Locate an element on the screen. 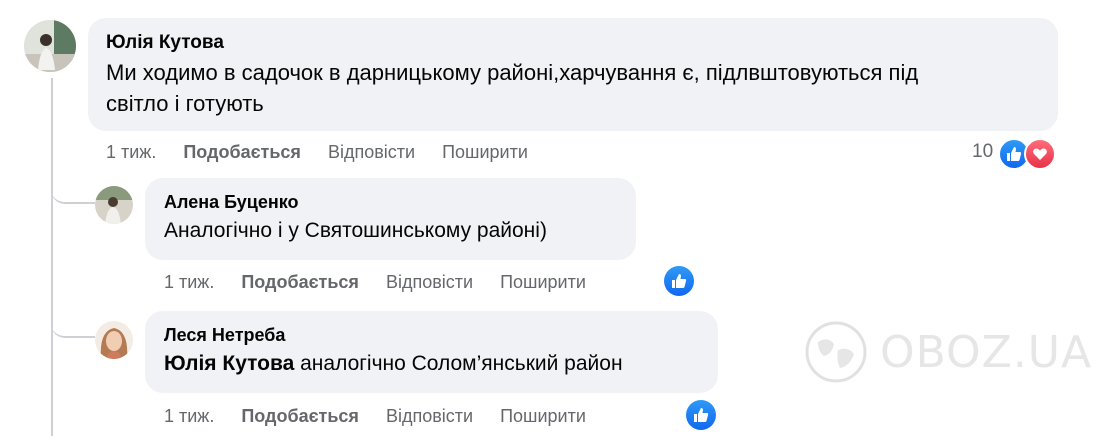  reaction-count: 10 is located at coordinates (982, 152).